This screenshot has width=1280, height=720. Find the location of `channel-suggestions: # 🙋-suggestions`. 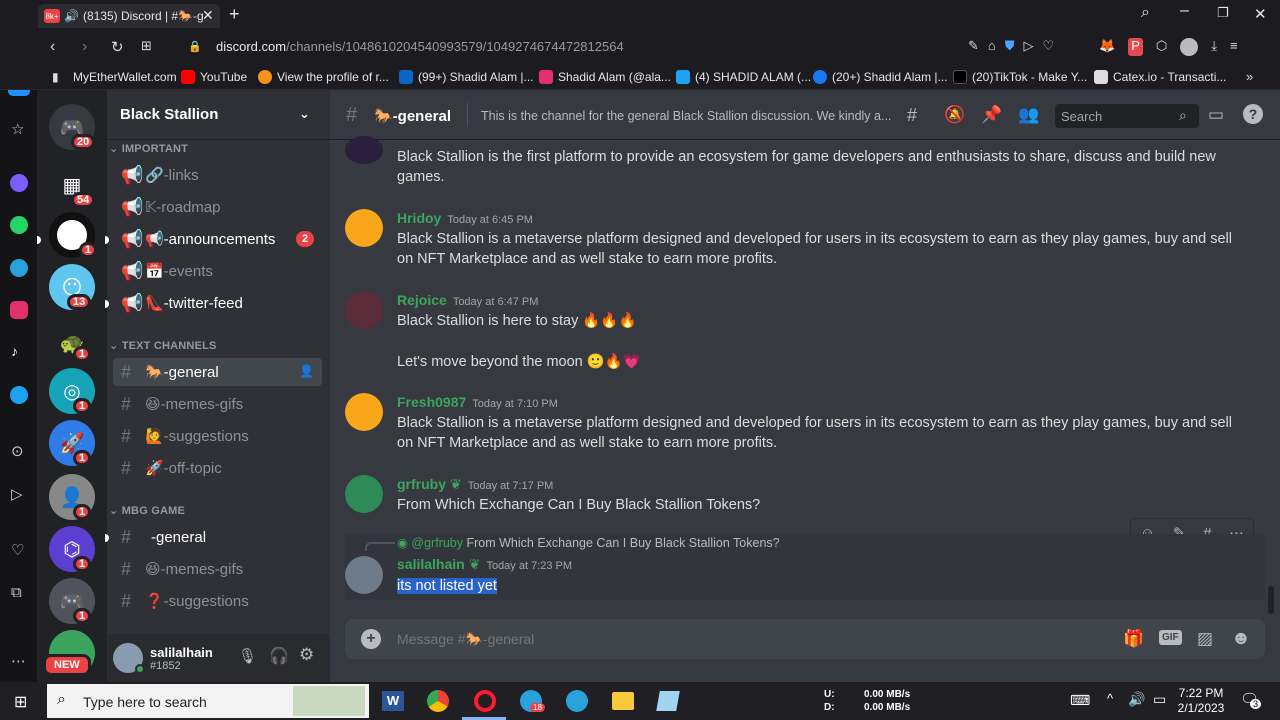

channel-suggestions: # 🙋-suggestions is located at coordinates (217, 436).